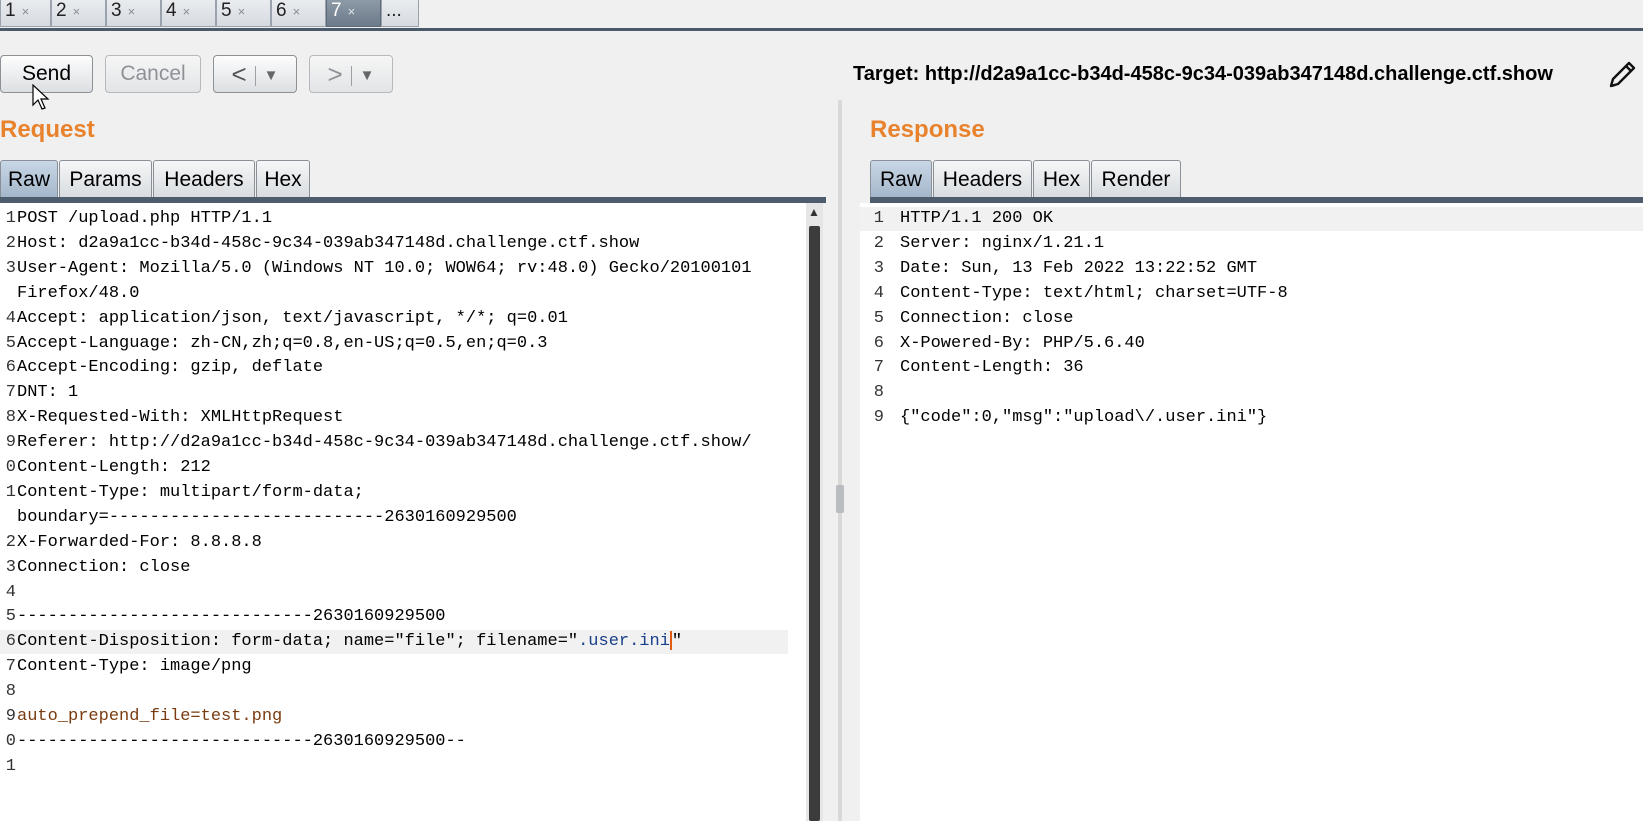  What do you see at coordinates (351, 74) in the screenshot?
I see `forward-button: > ▼` at bounding box center [351, 74].